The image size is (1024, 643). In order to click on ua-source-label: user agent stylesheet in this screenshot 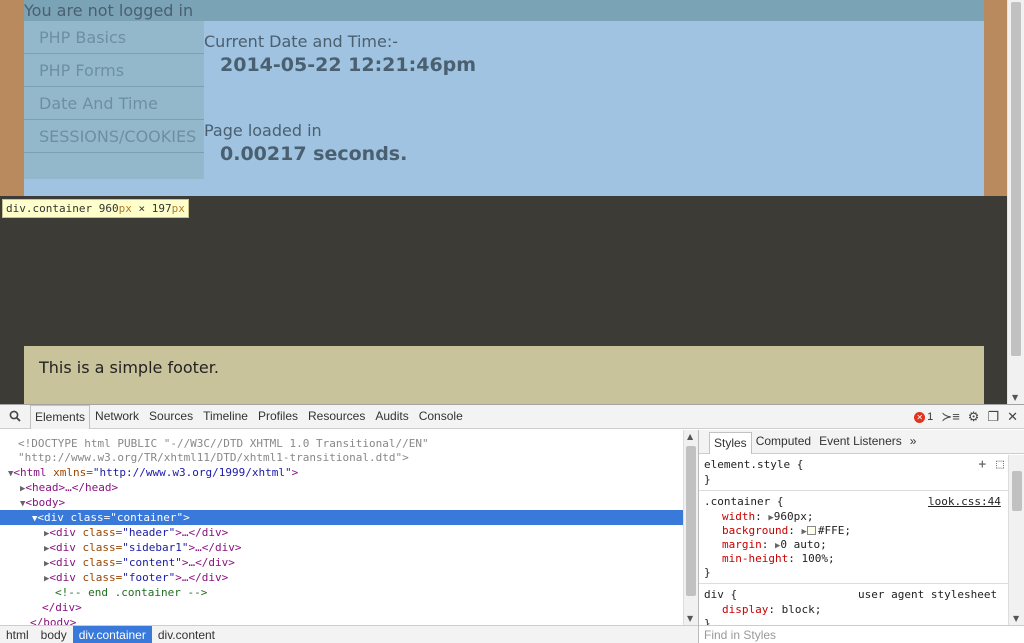, I will do `click(928, 594)`.